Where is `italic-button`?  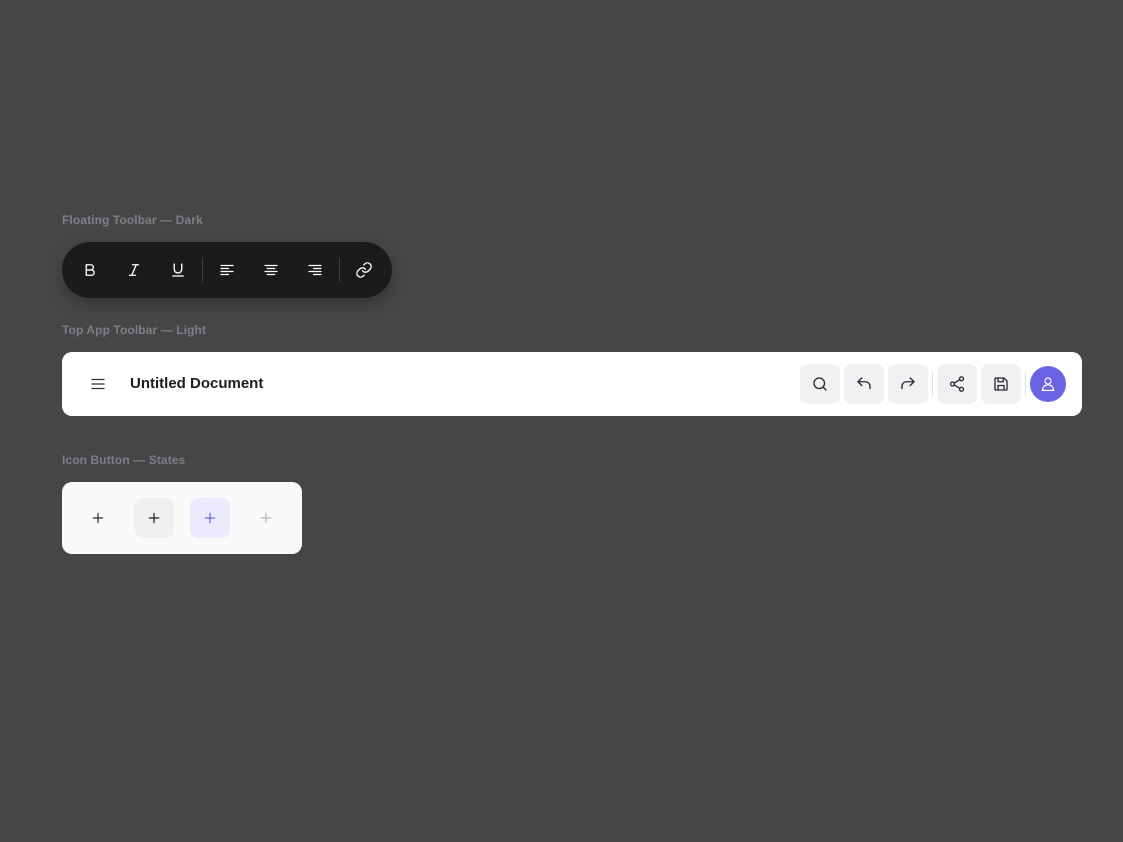
italic-button is located at coordinates (134, 270).